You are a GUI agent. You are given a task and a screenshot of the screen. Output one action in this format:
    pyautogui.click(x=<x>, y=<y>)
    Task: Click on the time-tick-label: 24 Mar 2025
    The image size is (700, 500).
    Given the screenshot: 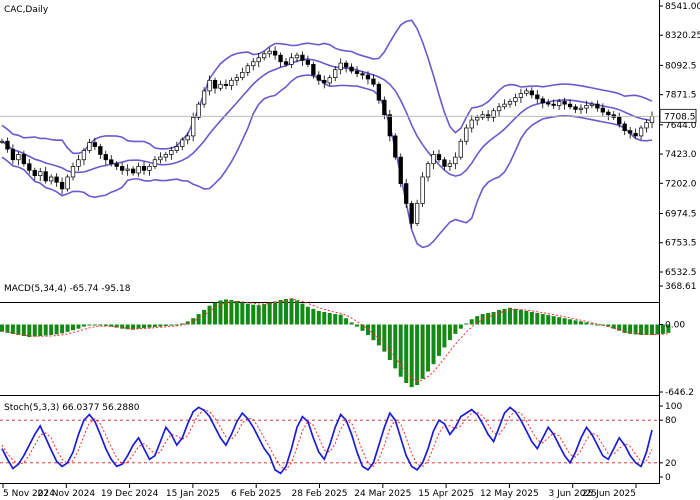 What is the action you would take?
    pyautogui.click(x=382, y=494)
    